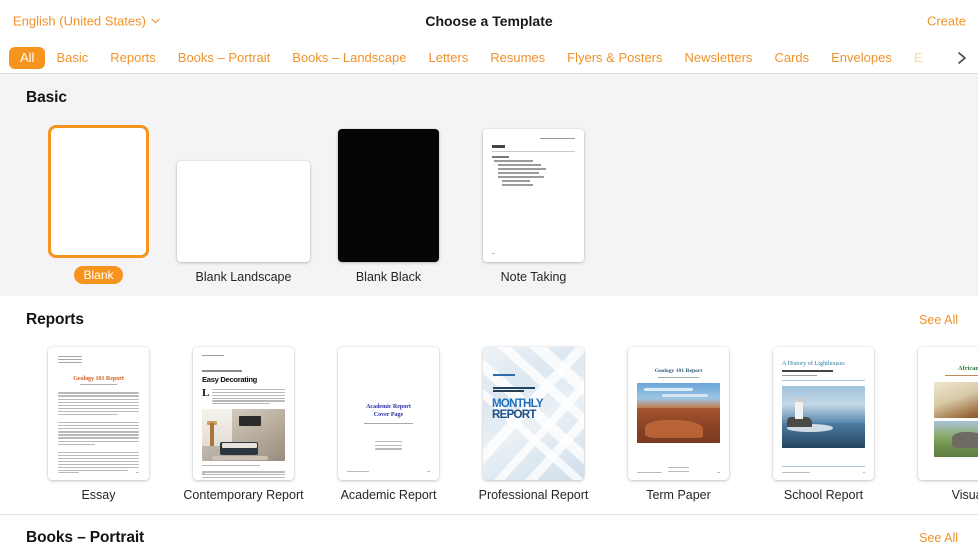  I want to click on note-taking-preview, so click(533, 195).